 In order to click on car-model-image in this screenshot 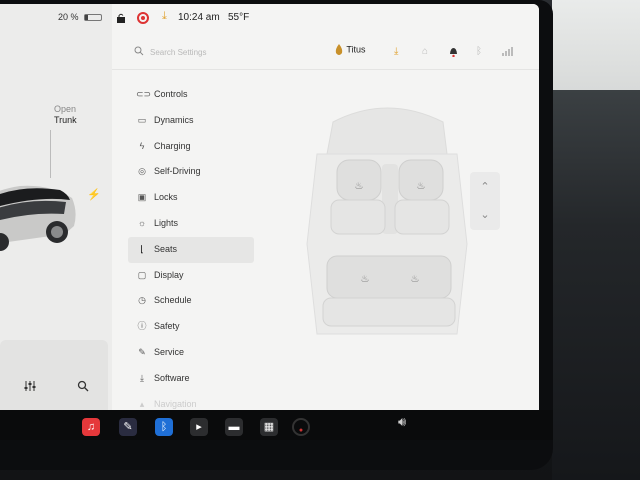, I will do `click(38, 218)`.